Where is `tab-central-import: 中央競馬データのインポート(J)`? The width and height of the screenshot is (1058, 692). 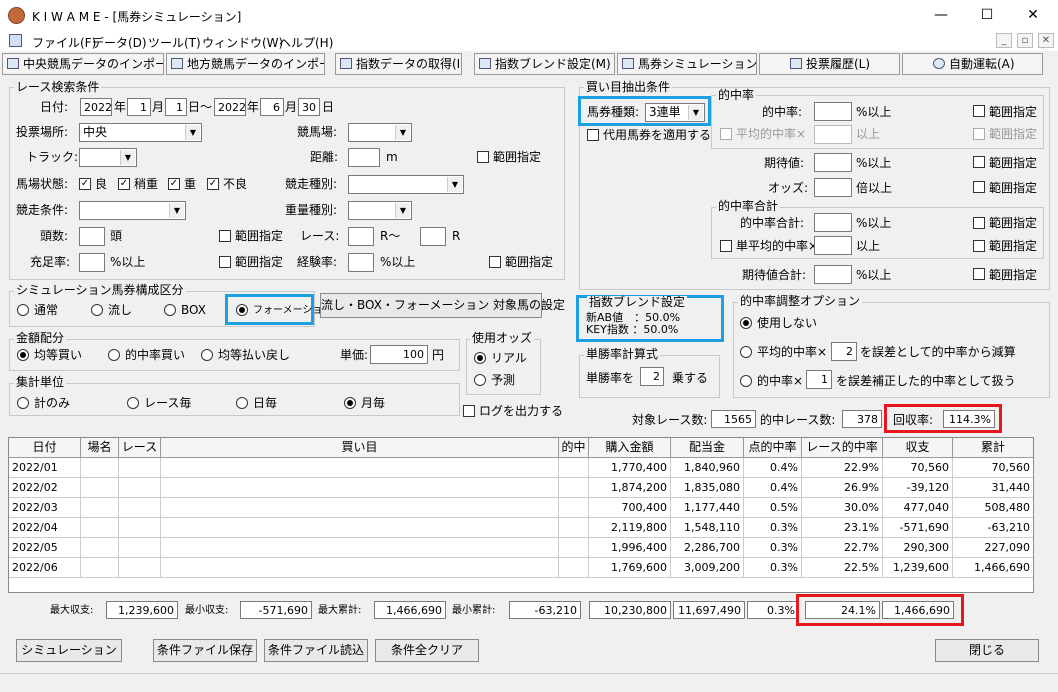 tab-central-import: 中央競馬データのインポート(J) is located at coordinates (83, 64).